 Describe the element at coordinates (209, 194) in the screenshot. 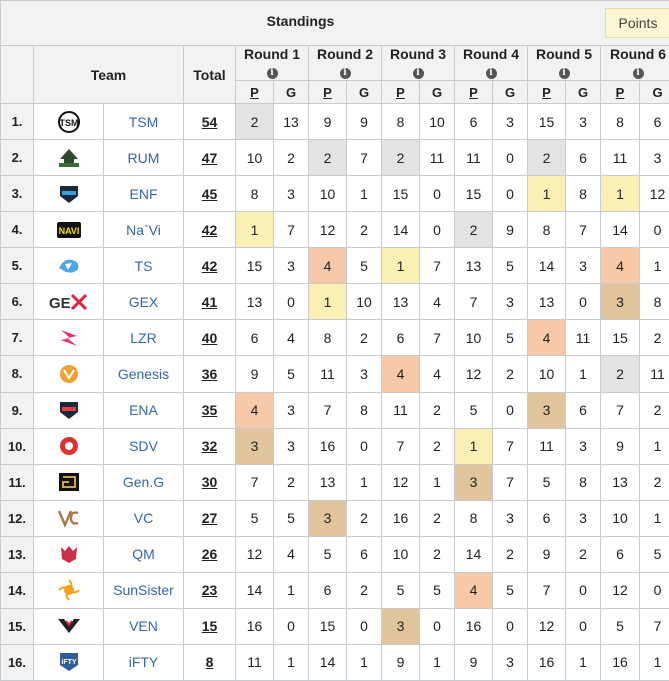

I see `total-points-cell: 45` at that location.